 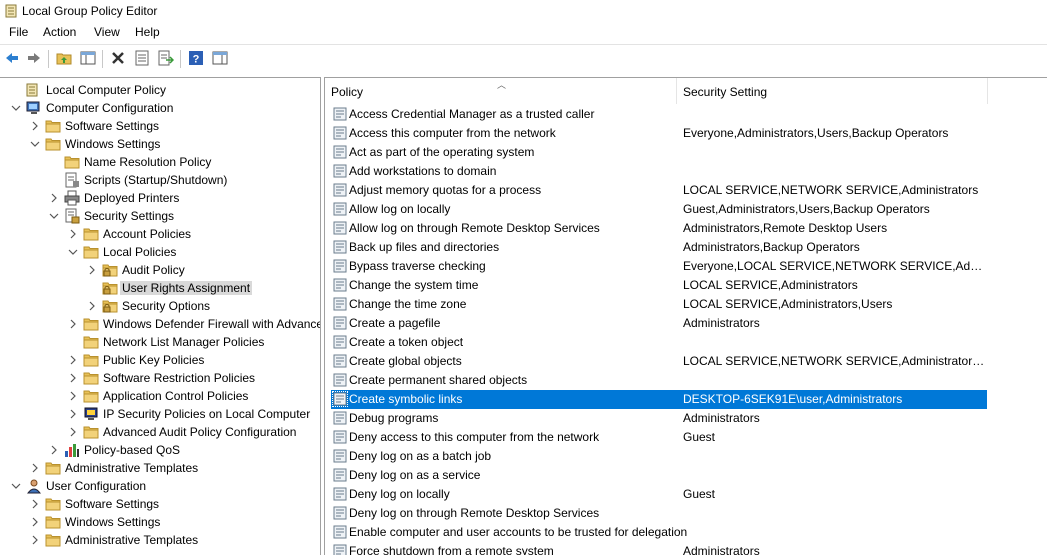 What do you see at coordinates (160, 270) in the screenshot?
I see `tree-item-audit-policy: Audit Policy` at bounding box center [160, 270].